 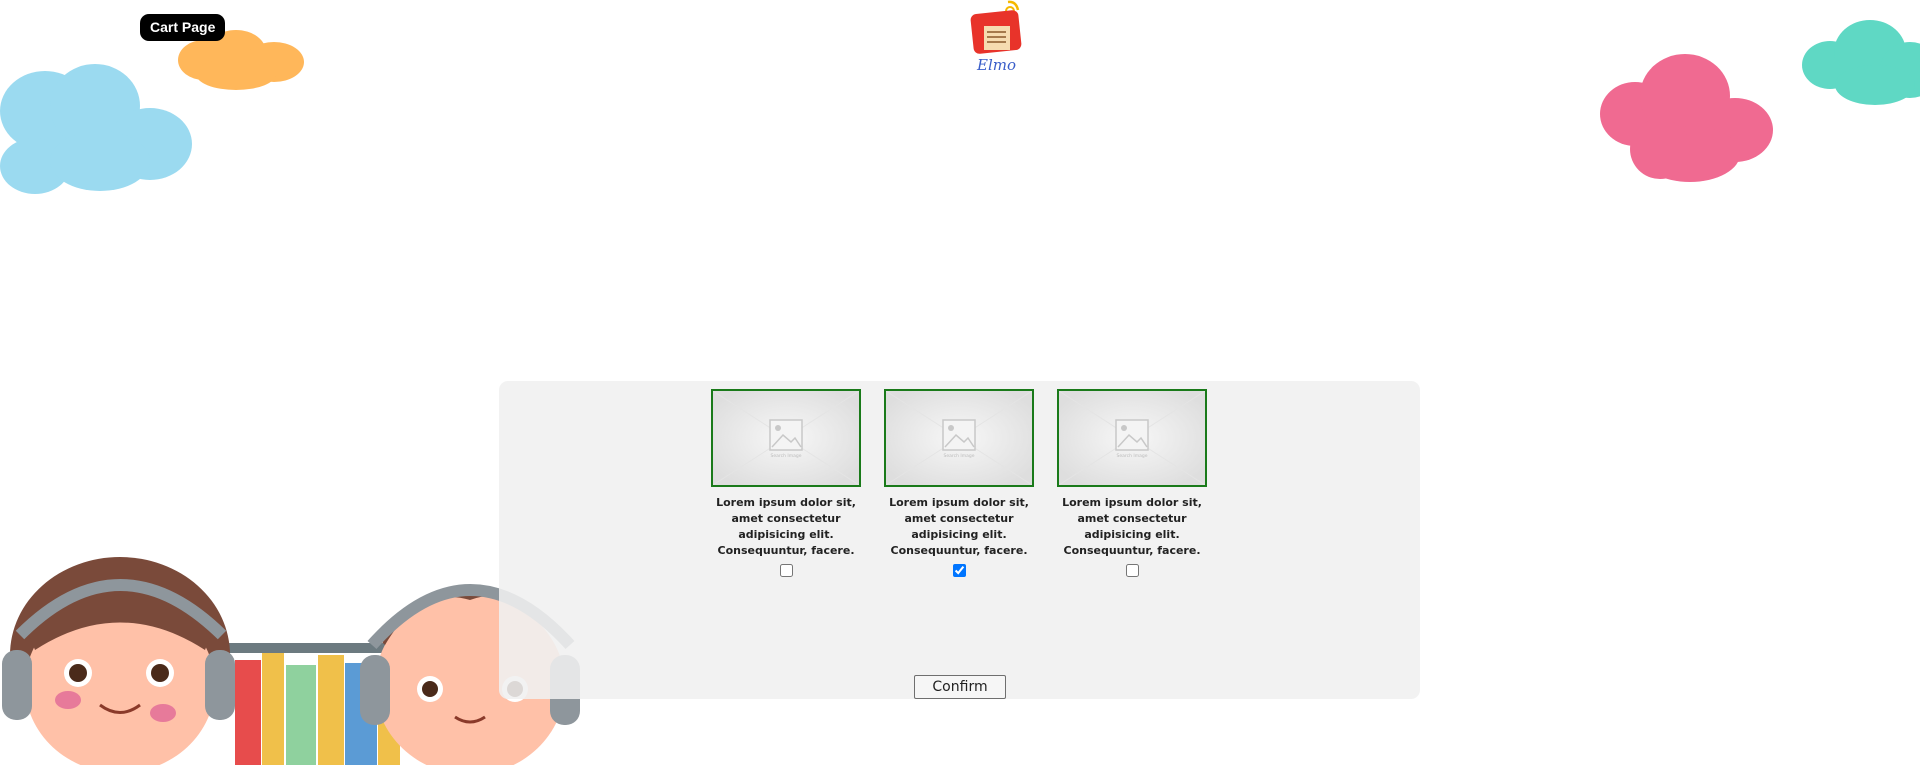 I want to click on svg-text: Elmo, so click(x=996, y=65).